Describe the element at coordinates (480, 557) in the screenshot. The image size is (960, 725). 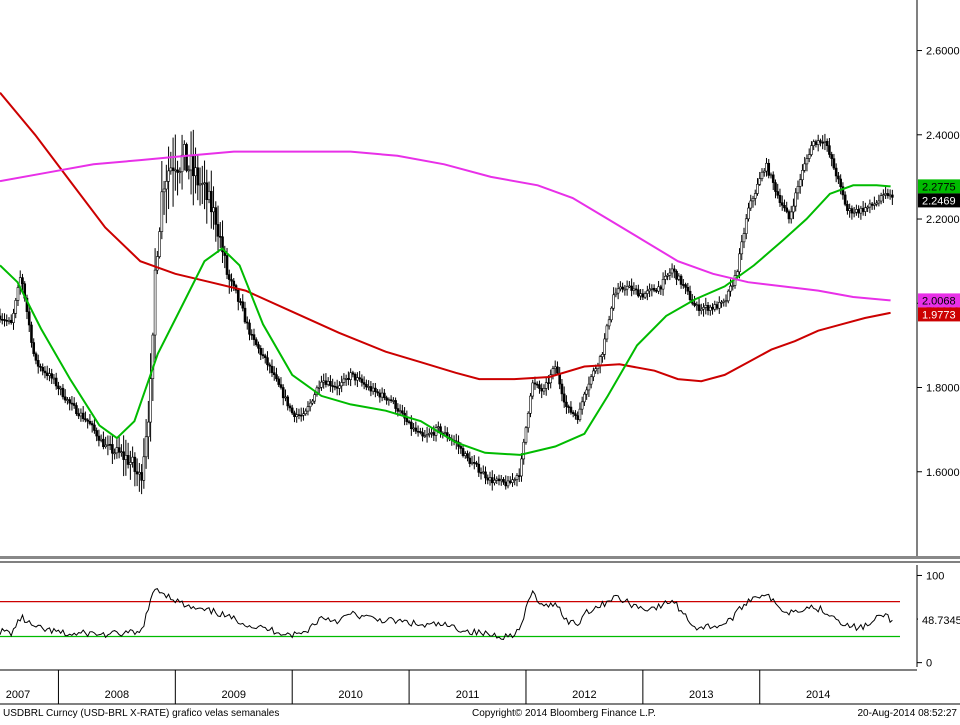
I see `separator-bar` at that location.